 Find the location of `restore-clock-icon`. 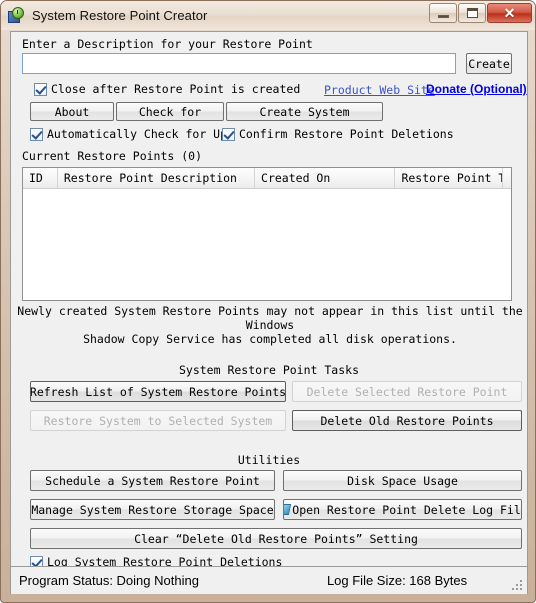

restore-clock-icon is located at coordinates (16, 15).